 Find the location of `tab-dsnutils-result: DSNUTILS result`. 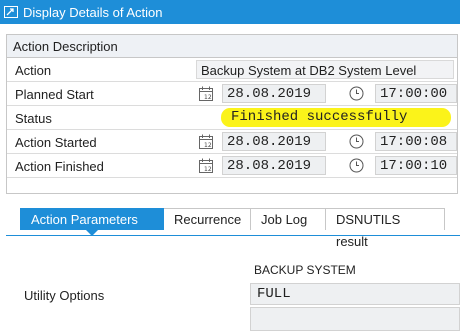

tab-dsnutils-result: DSNUTILS result is located at coordinates (385, 228).